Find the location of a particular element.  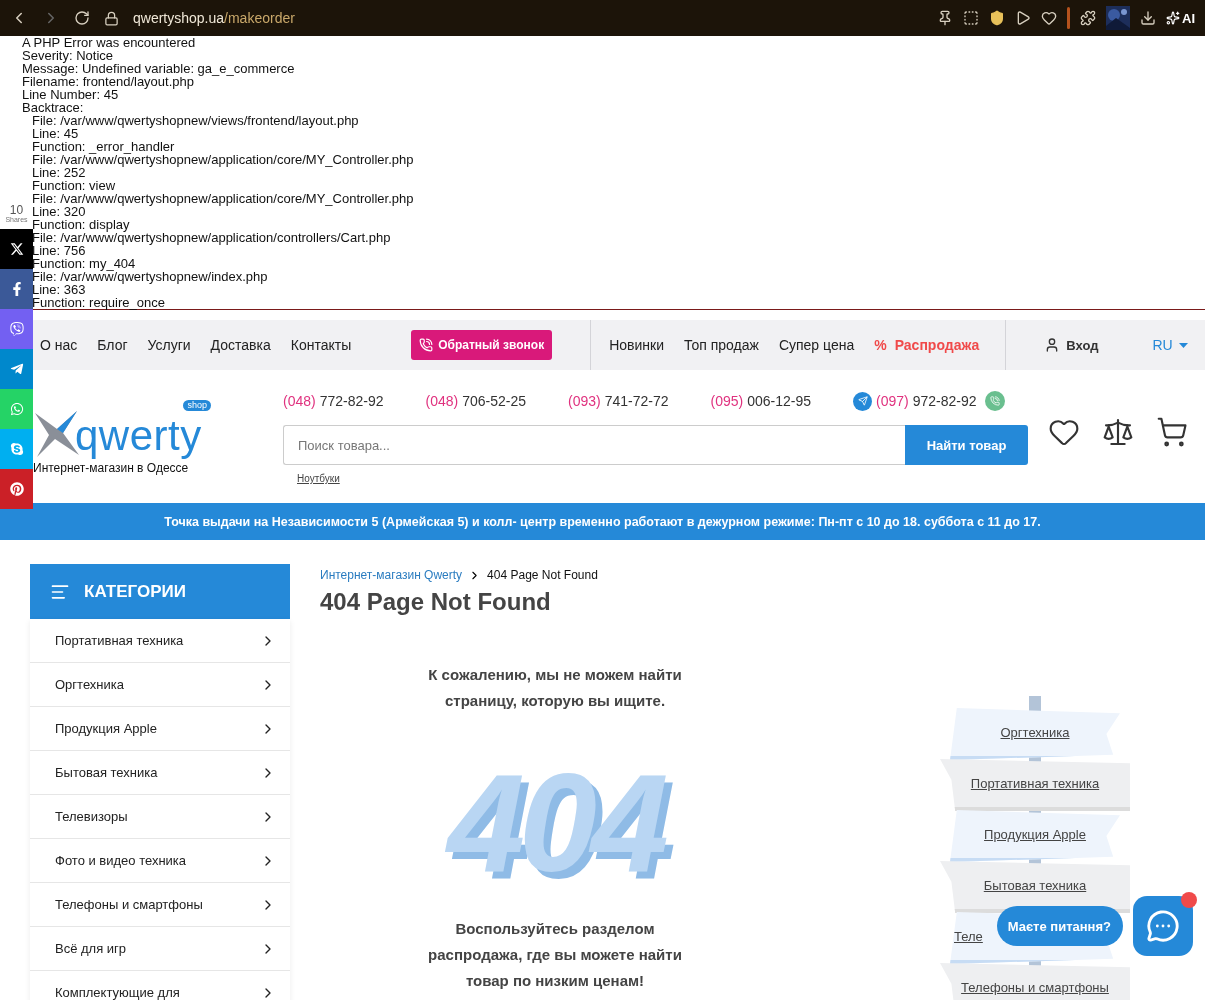

signpost-link: Портативная техника is located at coordinates (1035, 783).